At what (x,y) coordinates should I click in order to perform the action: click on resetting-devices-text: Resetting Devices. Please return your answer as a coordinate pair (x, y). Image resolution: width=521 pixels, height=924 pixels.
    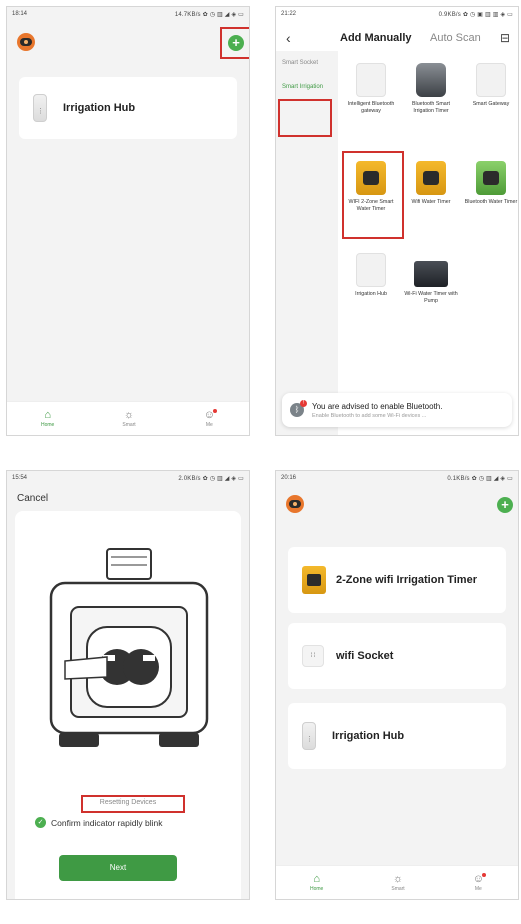
    Looking at the image, I should click on (128, 802).